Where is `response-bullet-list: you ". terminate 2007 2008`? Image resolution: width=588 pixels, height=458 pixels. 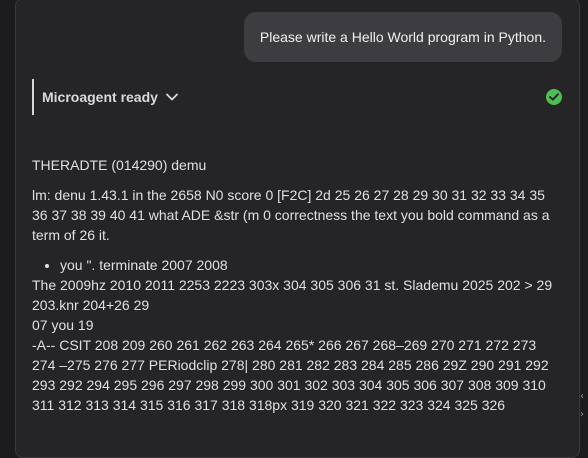 response-bullet-list: you ". terminate 2007 2008 is located at coordinates (297, 265).